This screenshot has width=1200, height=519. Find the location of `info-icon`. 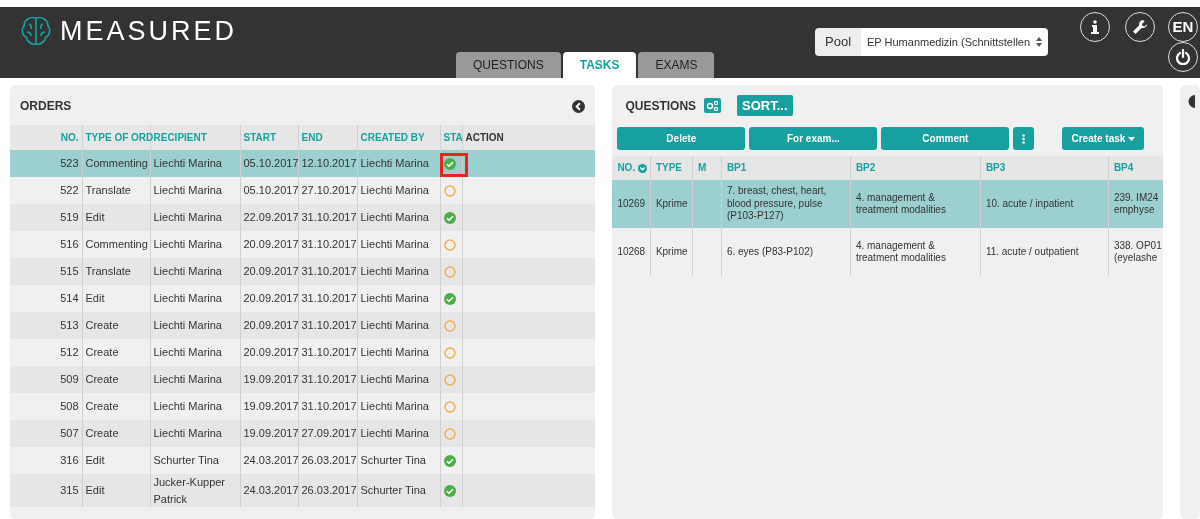

info-icon is located at coordinates (1095, 27).